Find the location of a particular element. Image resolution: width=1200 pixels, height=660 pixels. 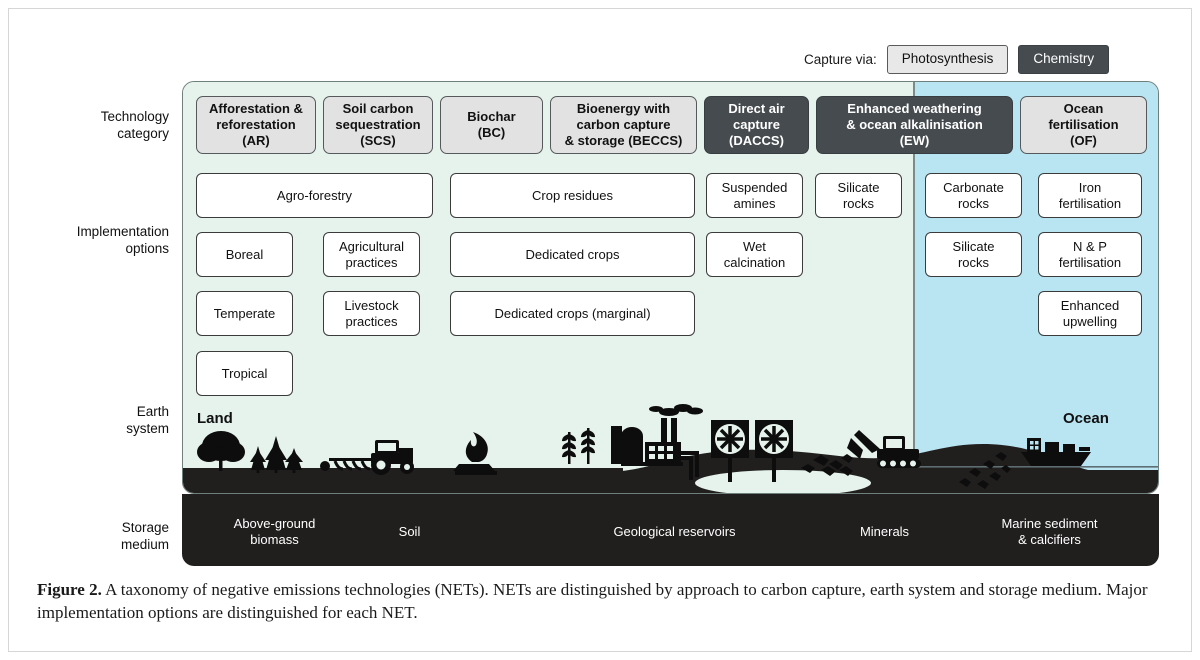

option-box-wet-calcination: Wet calcination is located at coordinates (754, 254).